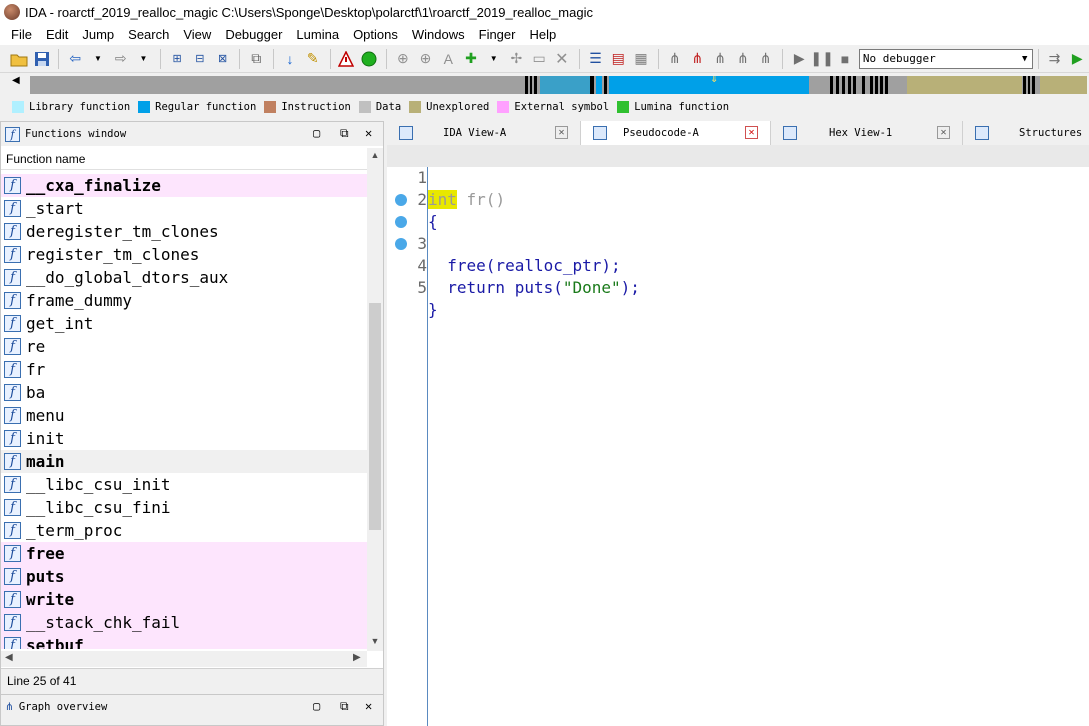  I want to click on function-list-item: f init, so click(184, 438).